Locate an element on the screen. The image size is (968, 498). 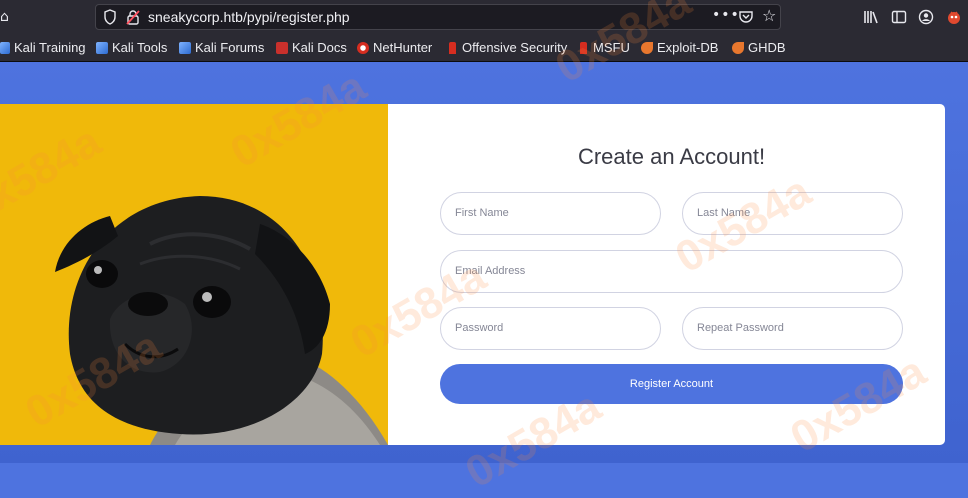
bookmark-kali-forums: Kali Forums is located at coordinates (221, 48).